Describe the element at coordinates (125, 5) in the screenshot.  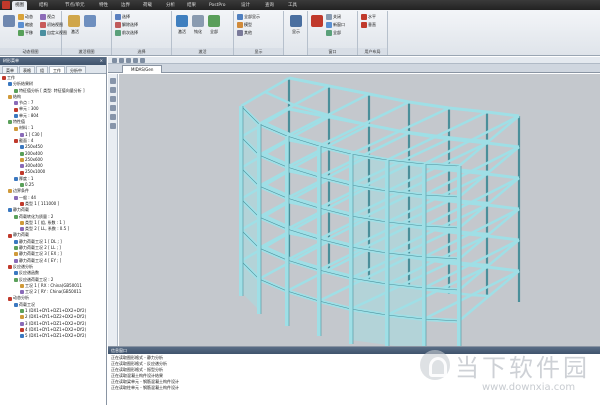
I see `tab-boundary: 边界` at that location.